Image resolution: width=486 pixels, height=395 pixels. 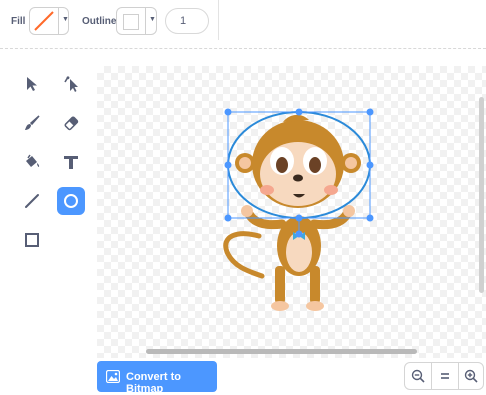 I want to click on square-icon, so click(x=32, y=240).